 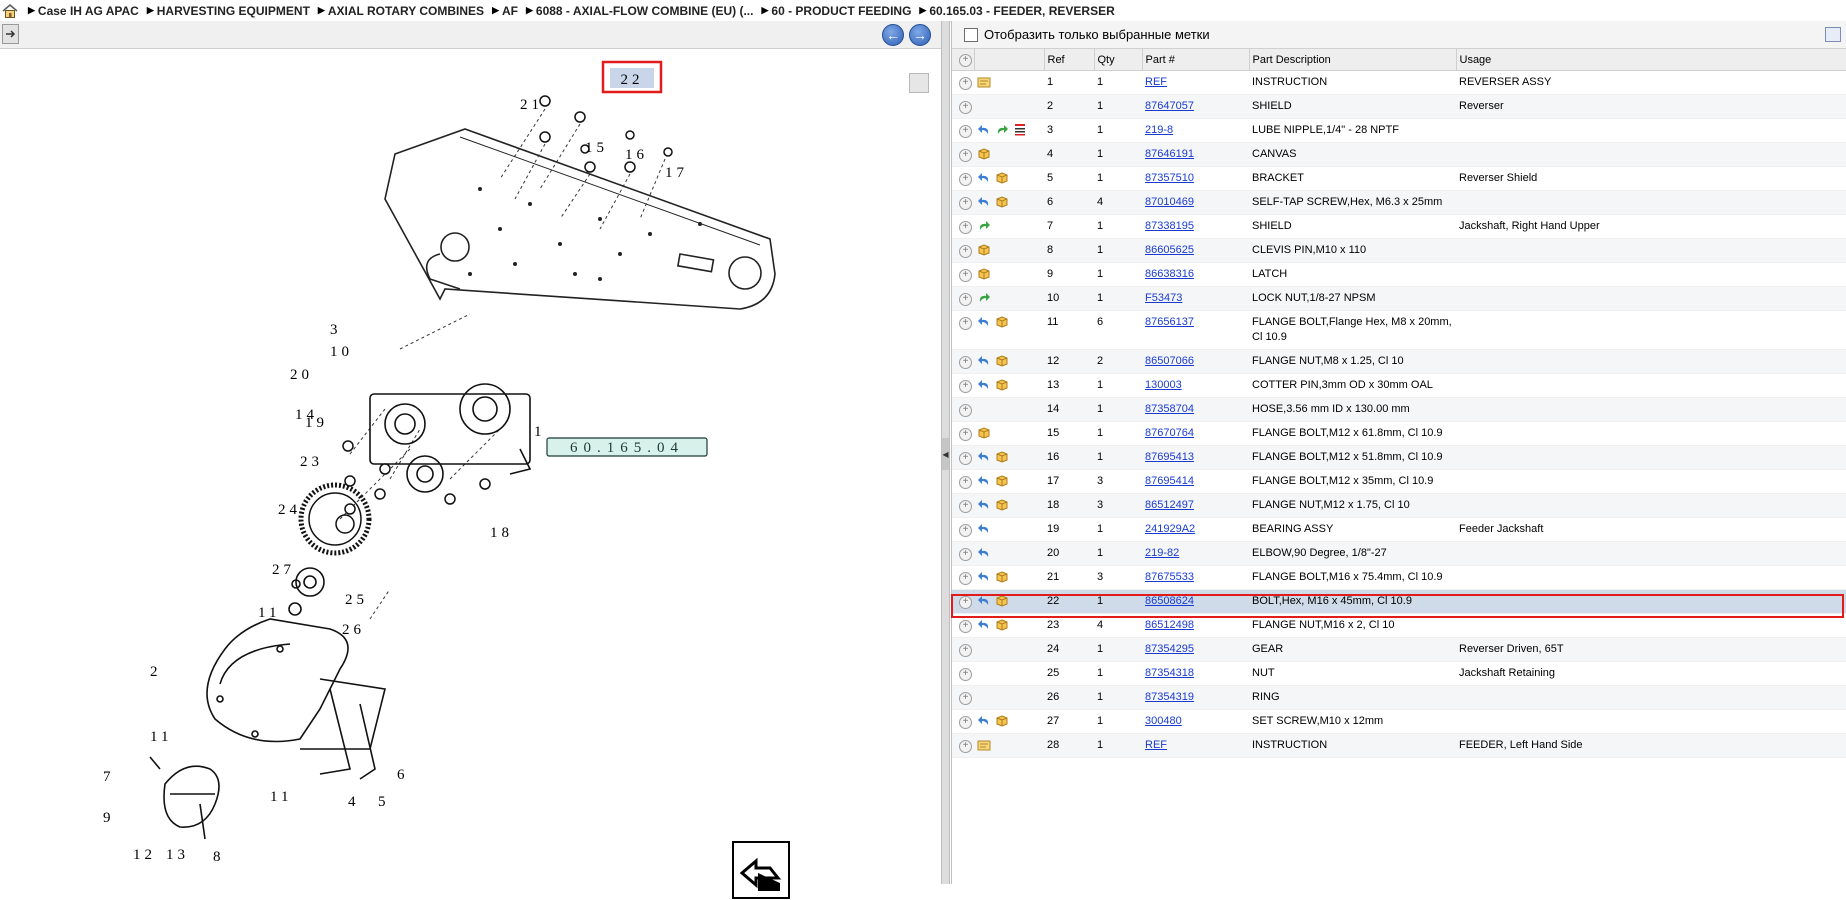 What do you see at coordinates (1399, 505) in the screenshot?
I see `table-row: +18 3 86512497 FLANGE NUT,M12 x 1.75, Cl 10` at bounding box center [1399, 505].